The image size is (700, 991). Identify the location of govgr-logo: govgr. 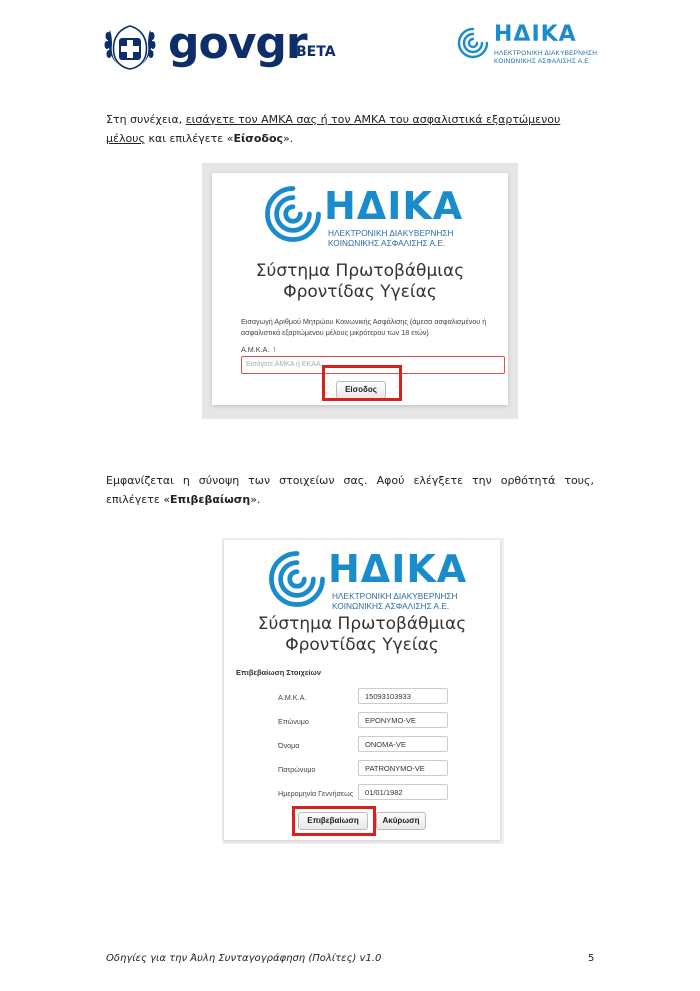
(238, 43).